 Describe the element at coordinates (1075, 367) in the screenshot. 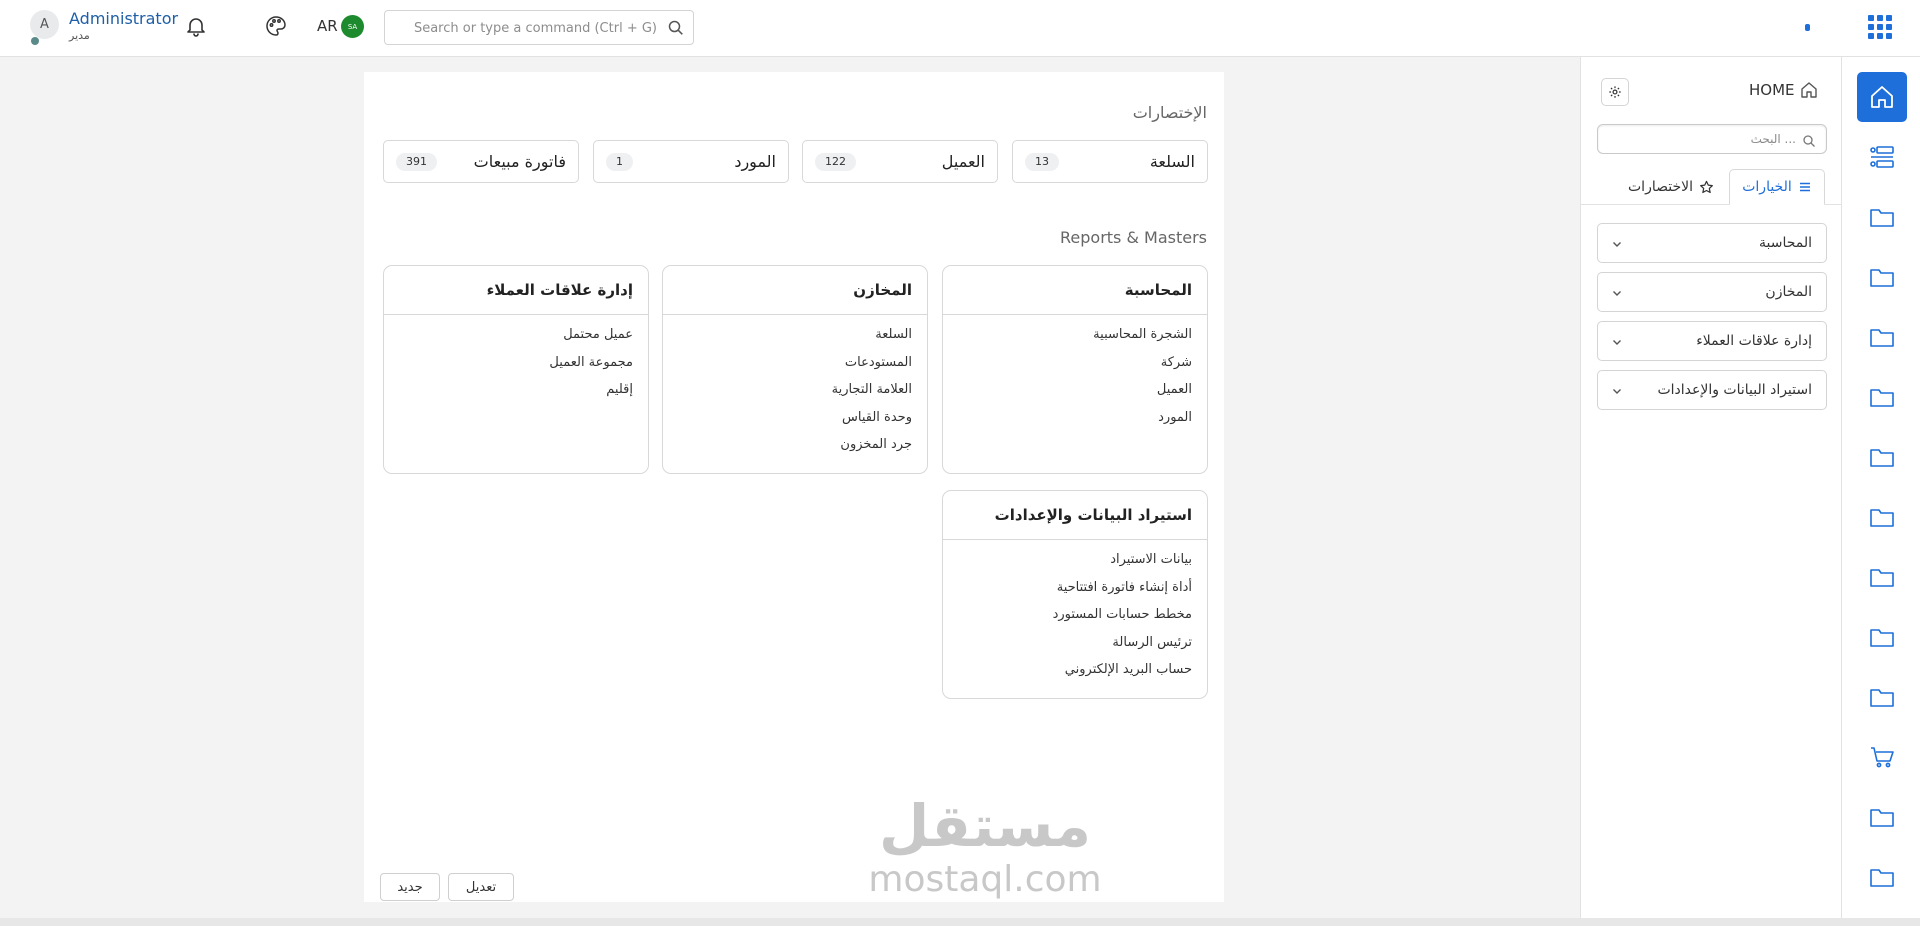

I see `card-link: شركة` at that location.